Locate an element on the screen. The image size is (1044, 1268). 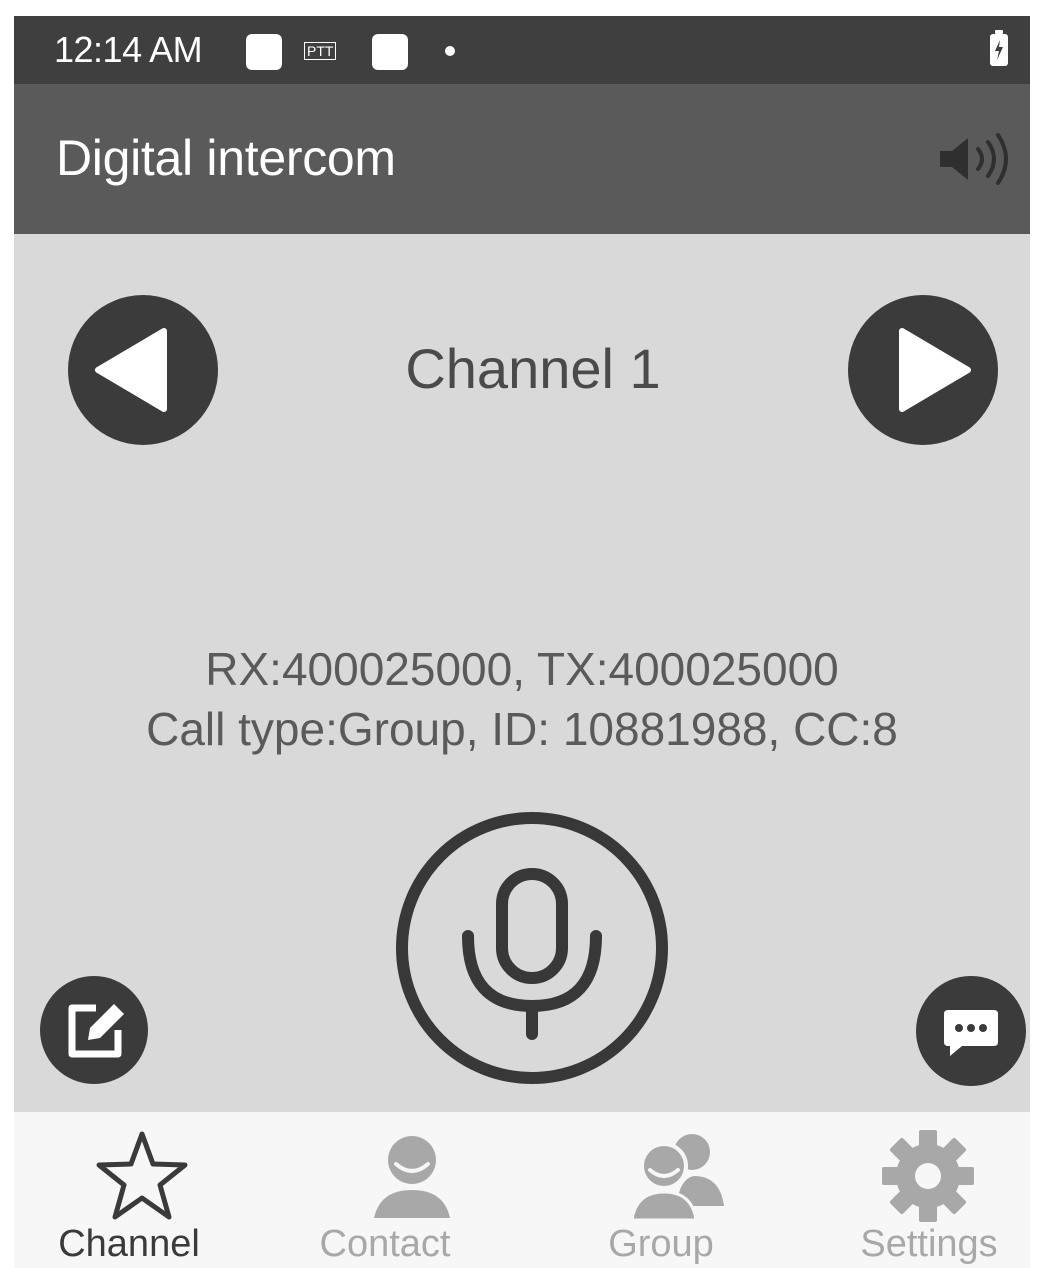
app-bar: Digital intercom is located at coordinates (522, 159).